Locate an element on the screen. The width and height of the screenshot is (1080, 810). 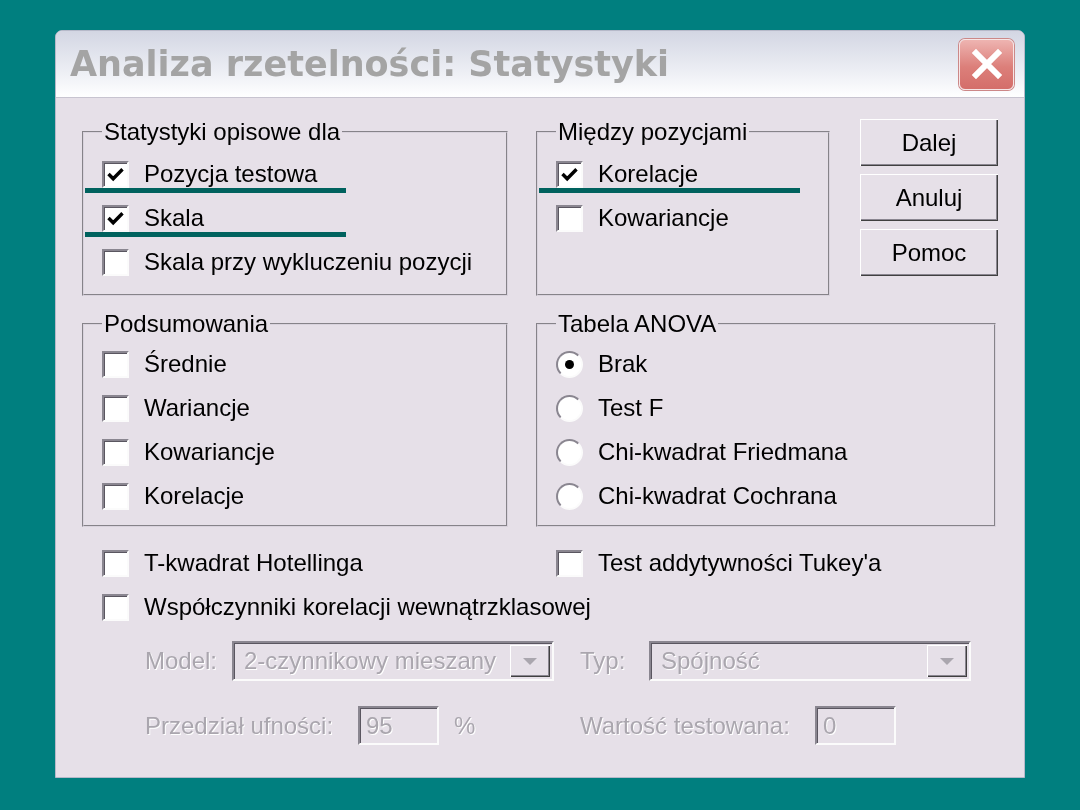
dialog-button: Dalej is located at coordinates (929, 142).